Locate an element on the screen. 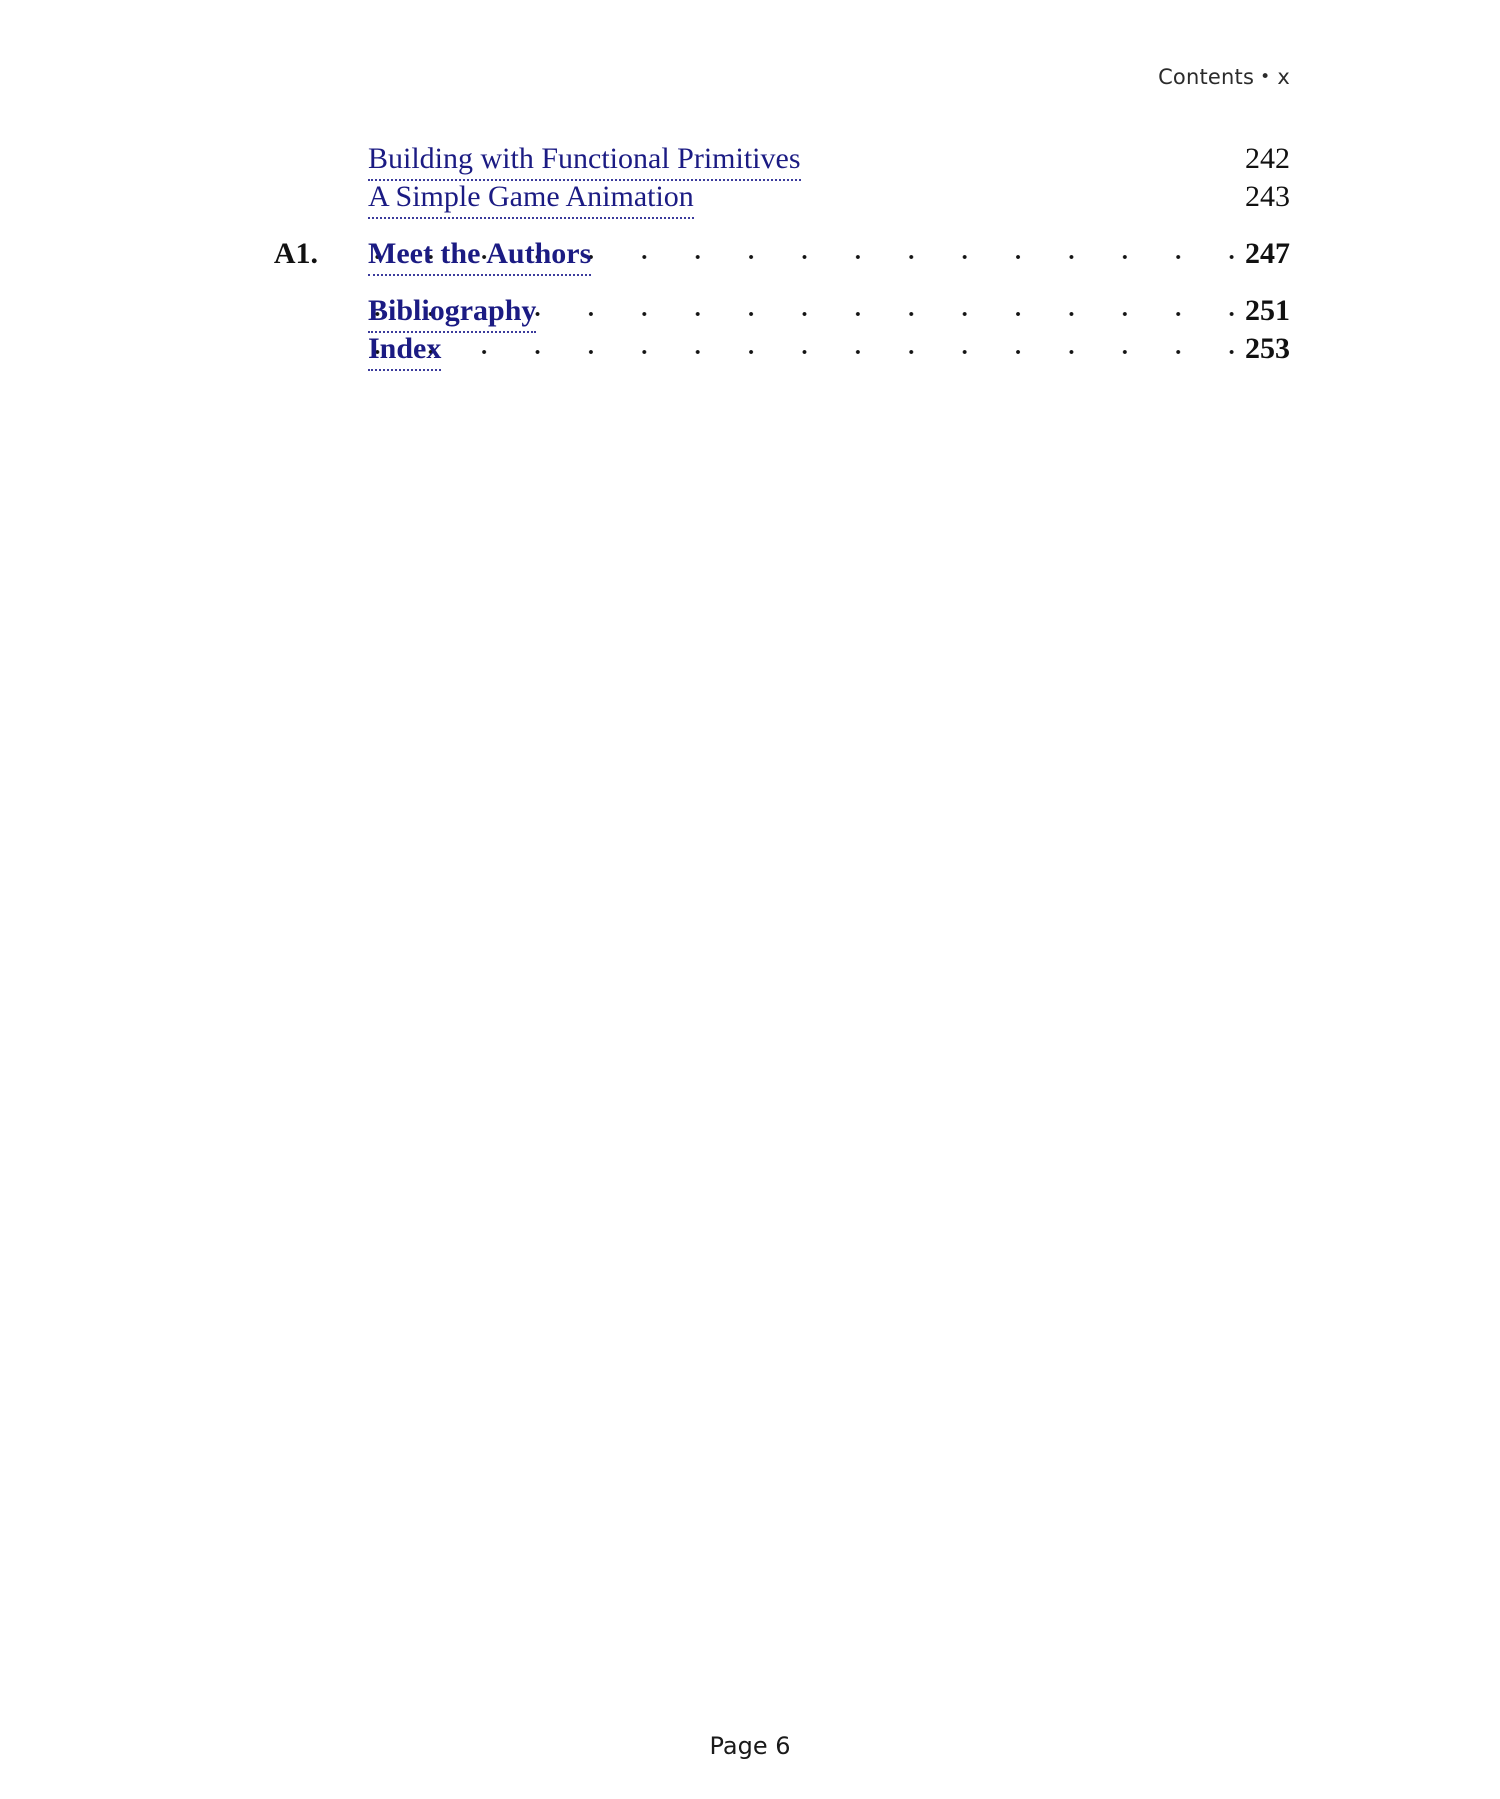 Image resolution: width=1500 pixels, height=1799 pixels. toc-leader-dots is located at coordinates (825, 349).